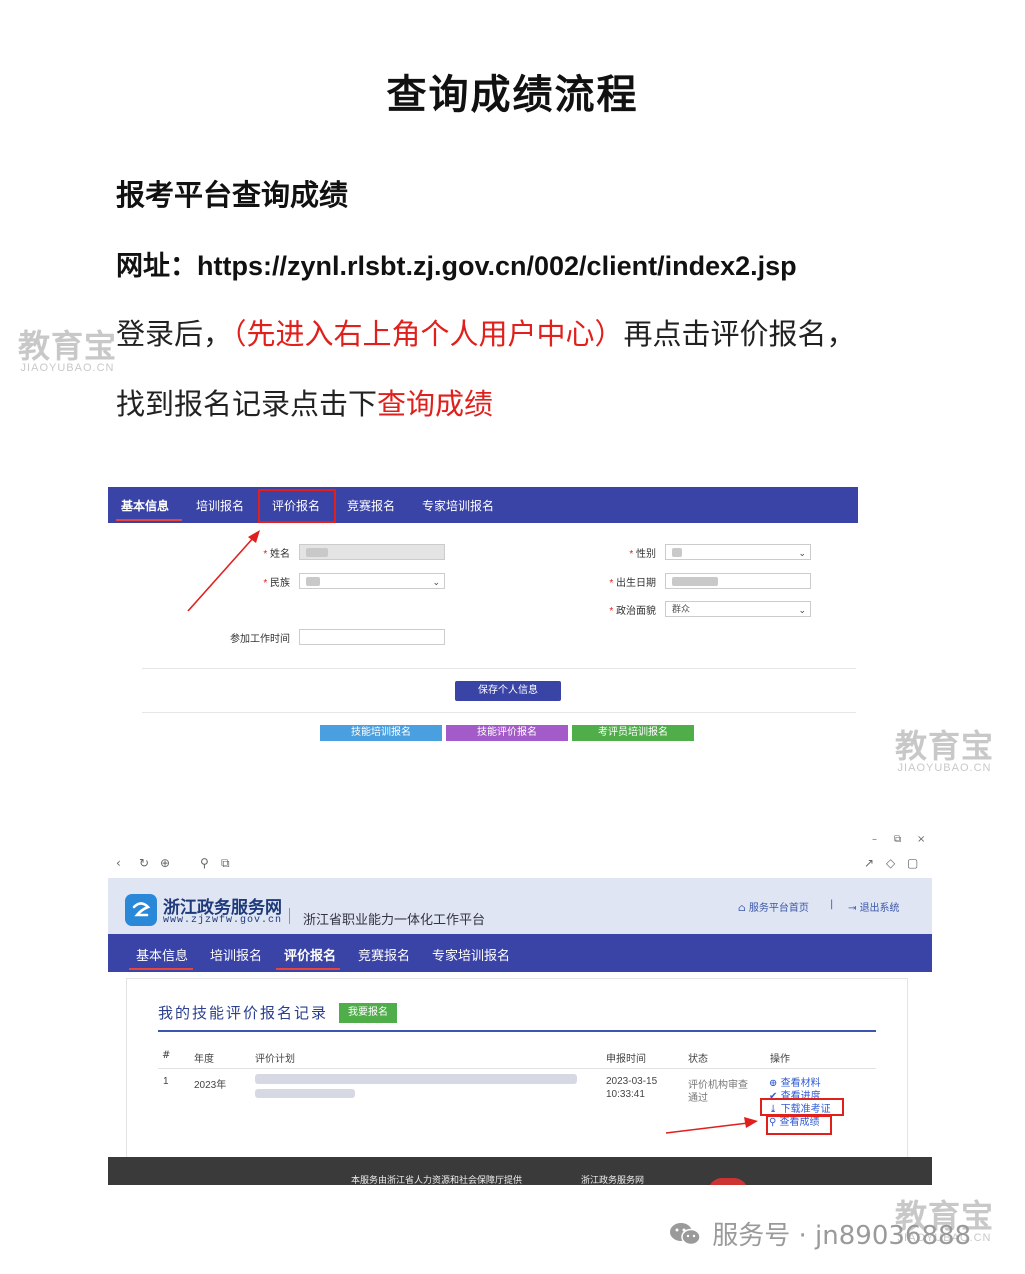 The width and height of the screenshot is (1025, 1274). I want to click on wechat-text: 服务号 · jn89036888, so click(842, 1236).